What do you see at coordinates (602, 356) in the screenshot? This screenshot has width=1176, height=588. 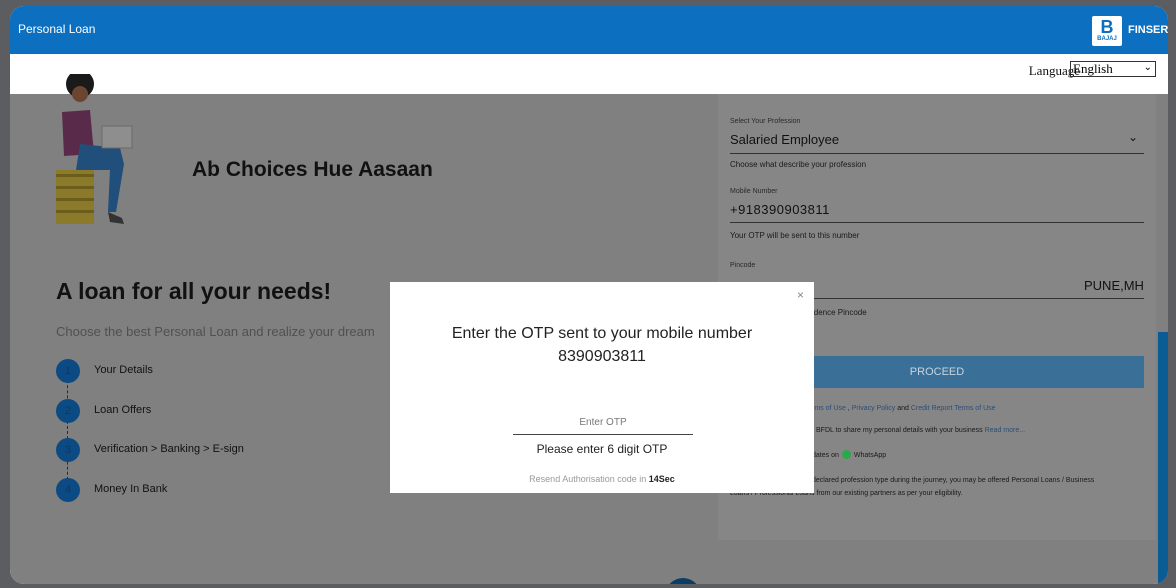 I see `otp-mobile-number: 8390903811` at bounding box center [602, 356].